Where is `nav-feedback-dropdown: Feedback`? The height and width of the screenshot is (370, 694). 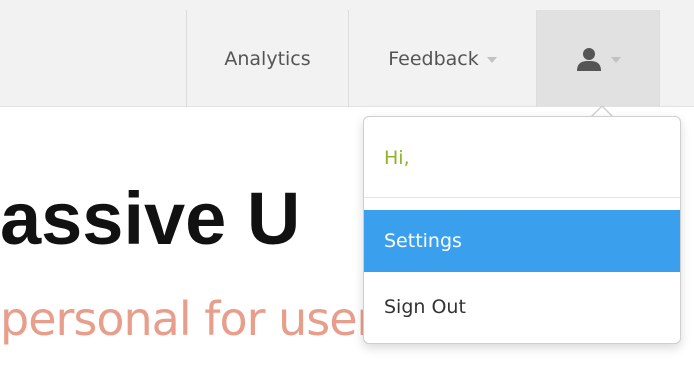 nav-feedback-dropdown: Feedback is located at coordinates (442, 58).